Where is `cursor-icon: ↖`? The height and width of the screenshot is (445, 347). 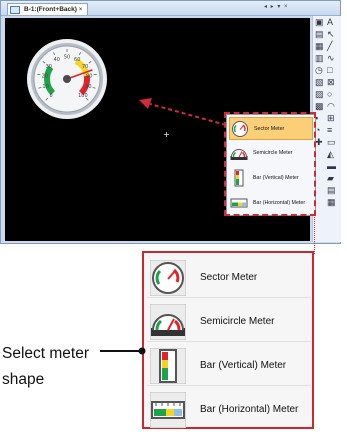 cursor-icon: ↖ is located at coordinates (331, 34).